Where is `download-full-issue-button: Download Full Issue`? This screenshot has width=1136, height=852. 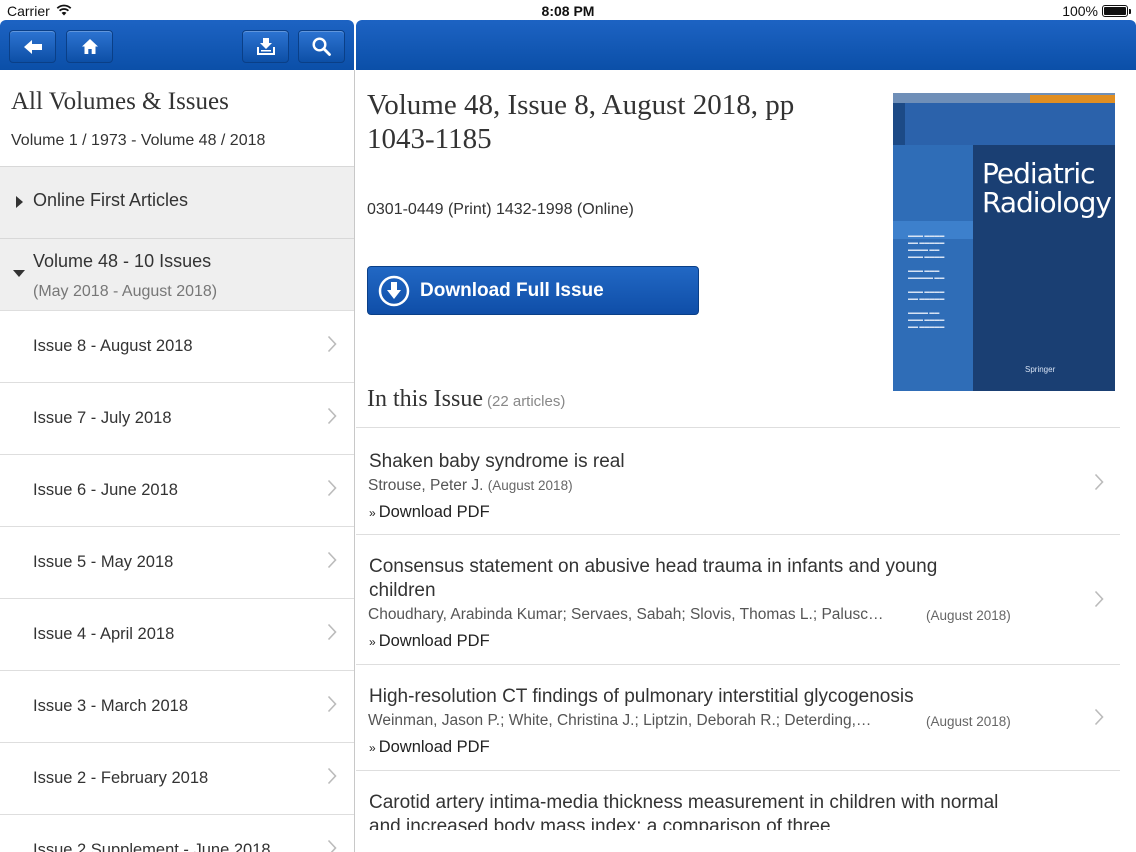 download-full-issue-button: Download Full Issue is located at coordinates (533, 290).